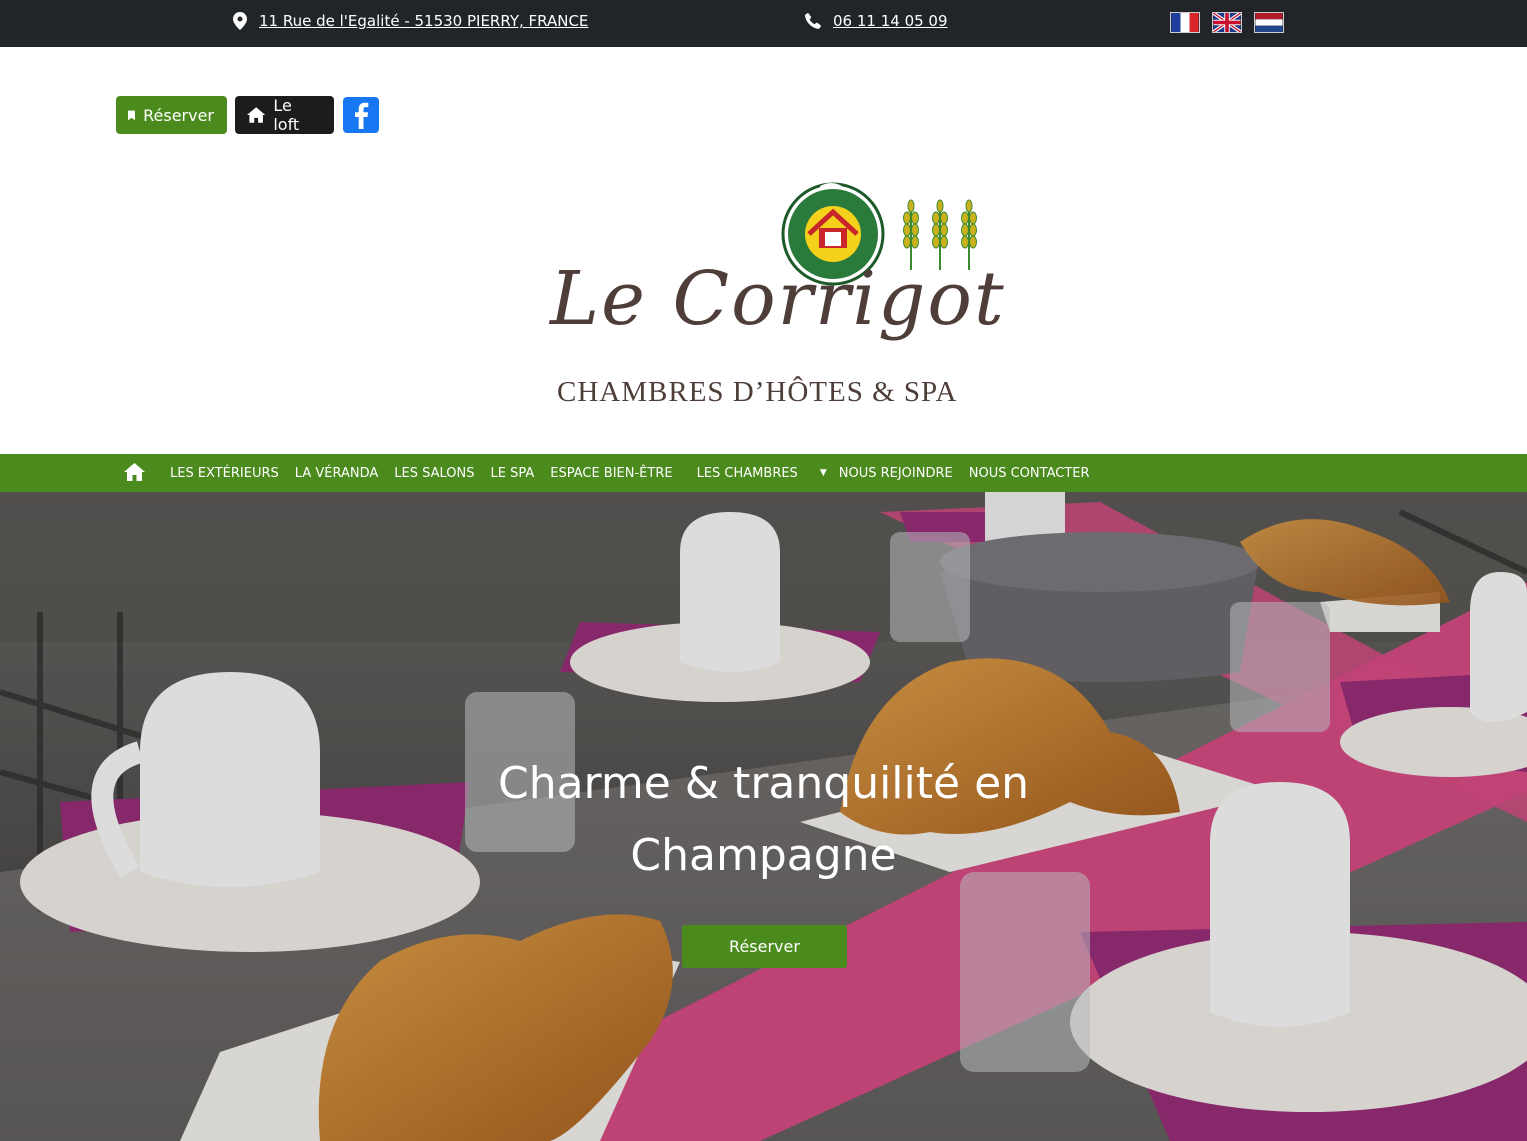 The width and height of the screenshot is (1527, 1141). What do you see at coordinates (896, 473) in the screenshot?
I see `nav-item-rejoindre: NOUS REJOINDRE` at bounding box center [896, 473].